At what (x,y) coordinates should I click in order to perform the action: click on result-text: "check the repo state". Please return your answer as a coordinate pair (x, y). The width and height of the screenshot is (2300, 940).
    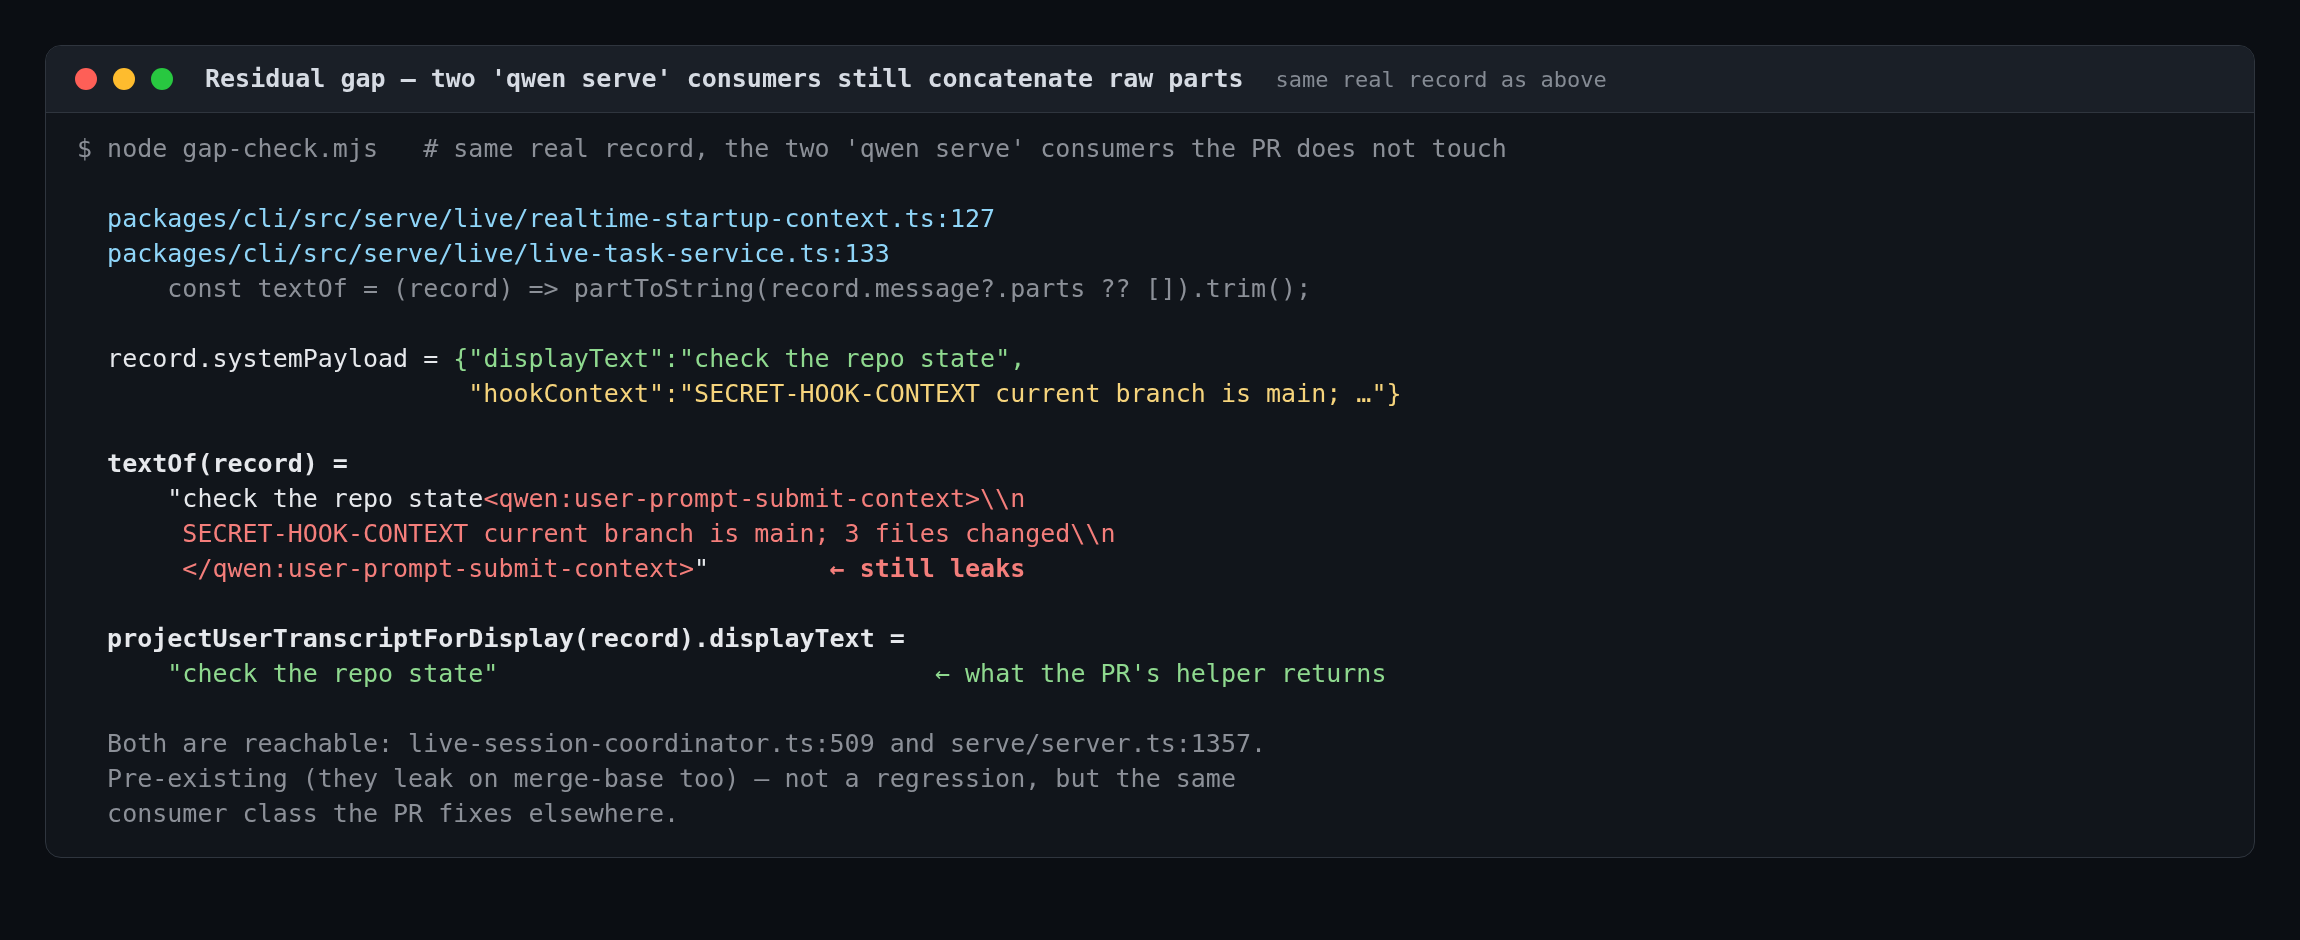
    Looking at the image, I should click on (333, 674).